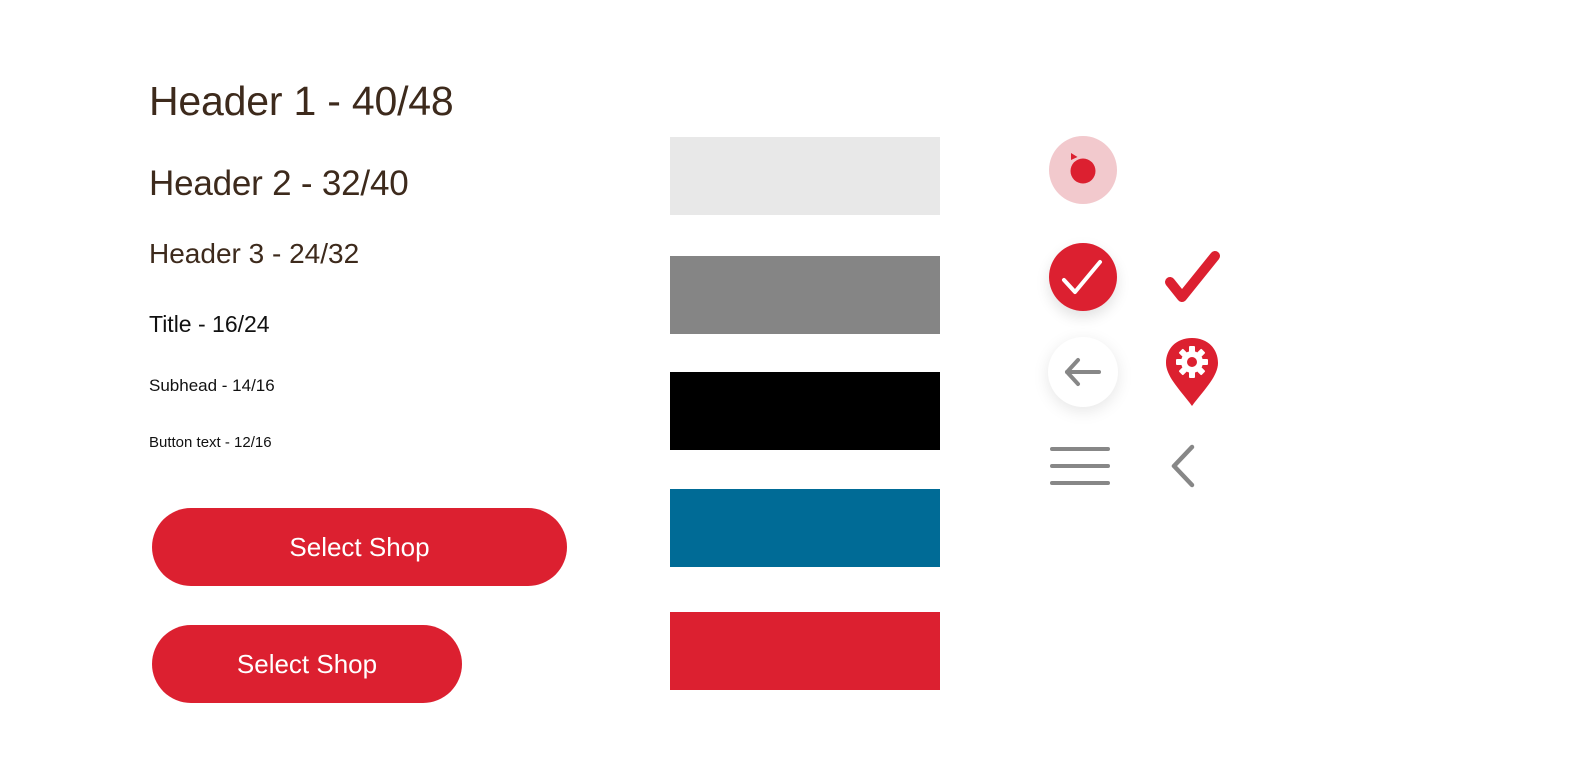  What do you see at coordinates (1080, 466) in the screenshot?
I see `menu-icon` at bounding box center [1080, 466].